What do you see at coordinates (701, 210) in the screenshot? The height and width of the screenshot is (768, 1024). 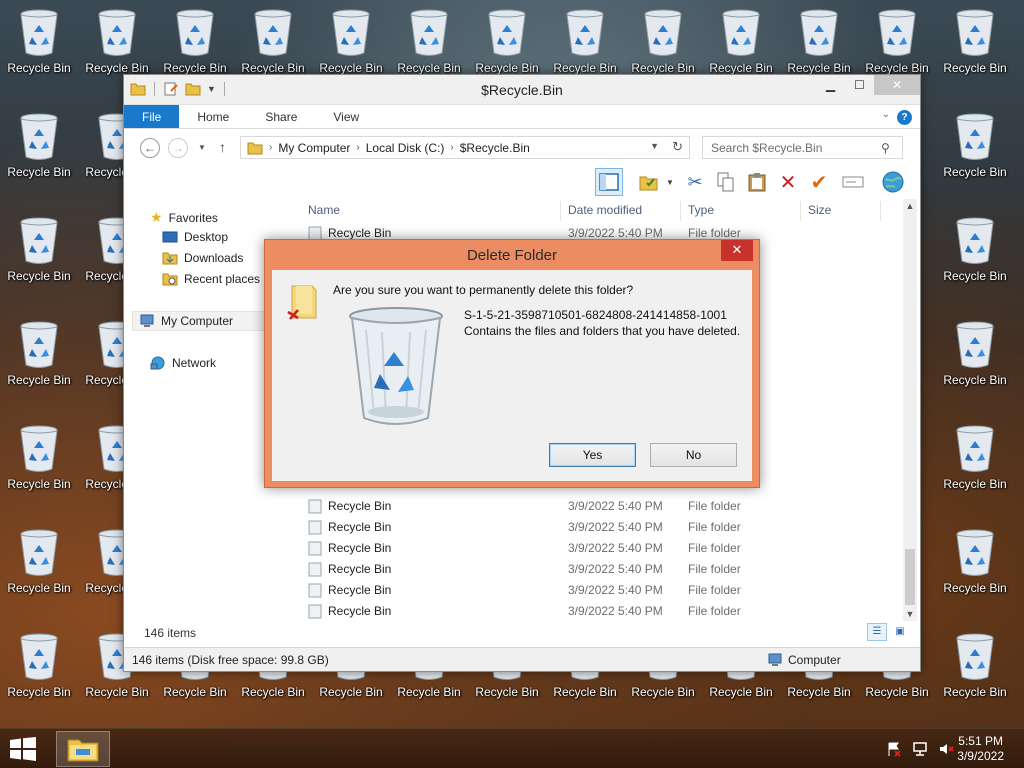 I see `column-header-type: Type` at bounding box center [701, 210].